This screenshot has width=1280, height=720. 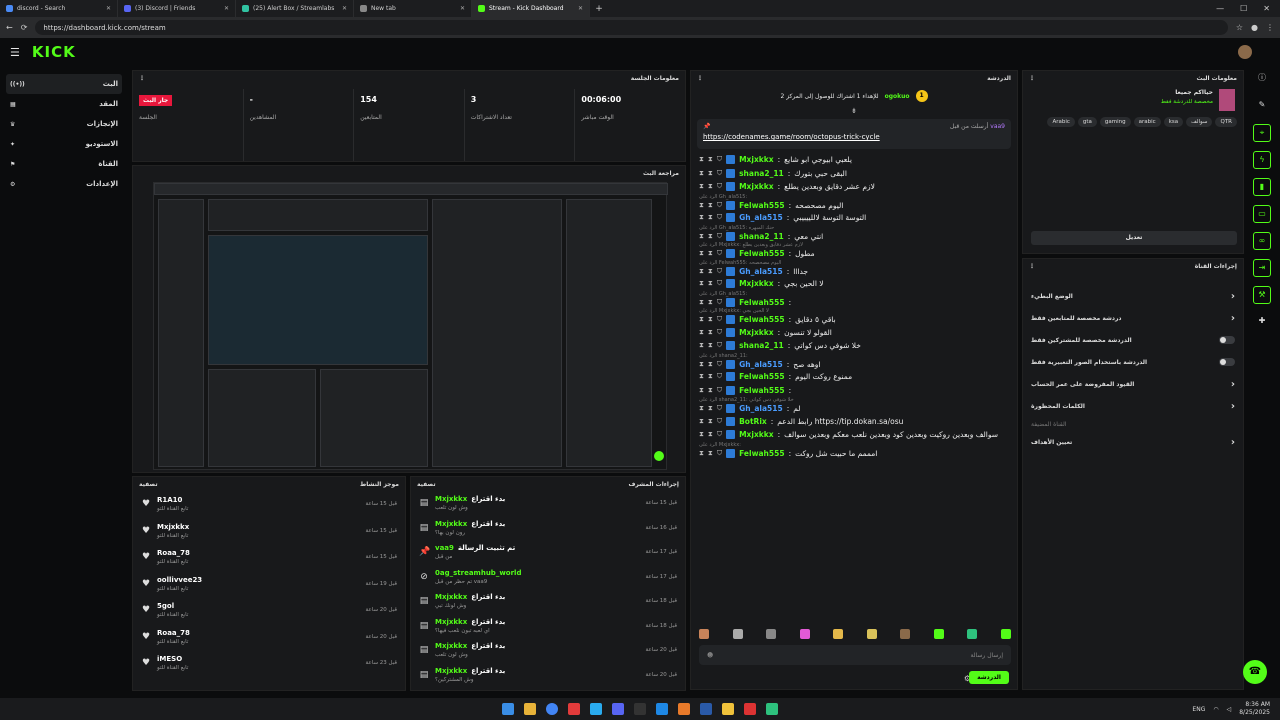 I want to click on browser-tab: (25) Alert Box / Streamlabs ✕, so click(x=295, y=8).